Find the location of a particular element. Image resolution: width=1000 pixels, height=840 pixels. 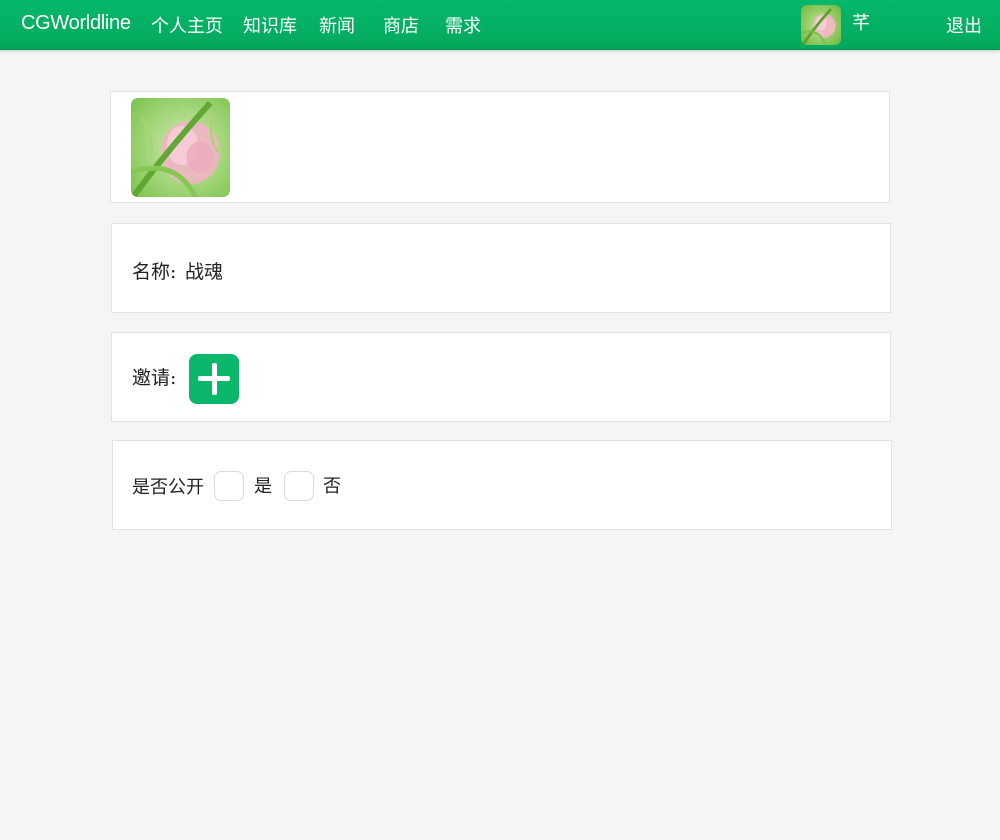

nav-item-knowledge: 知识库 is located at coordinates (270, 27).